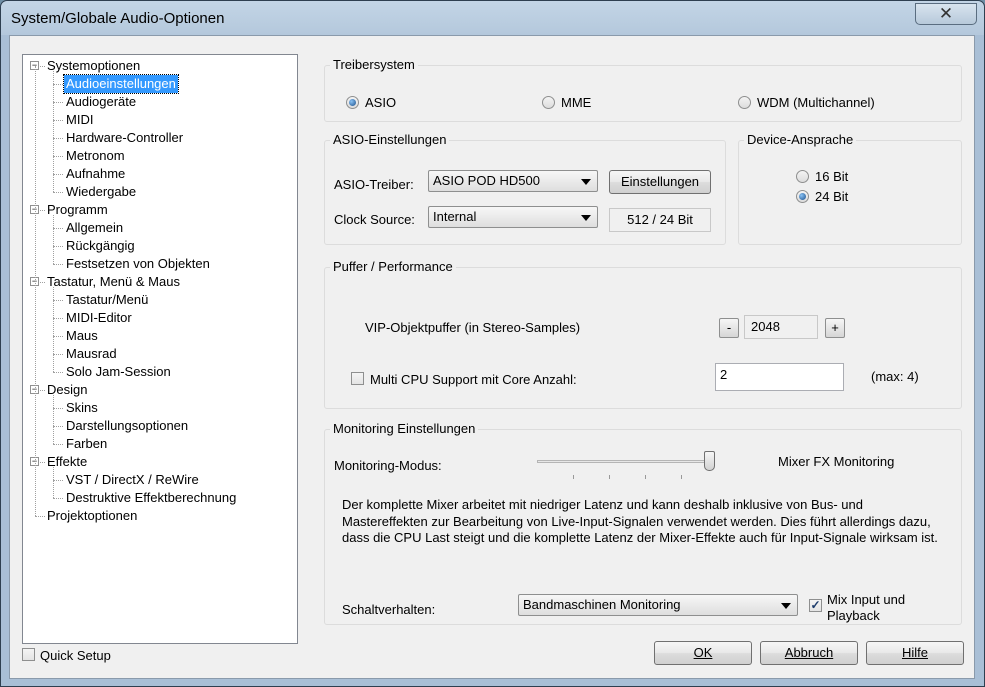 Image resolution: width=985 pixels, height=687 pixels. I want to click on core-count-input: 2, so click(779, 377).